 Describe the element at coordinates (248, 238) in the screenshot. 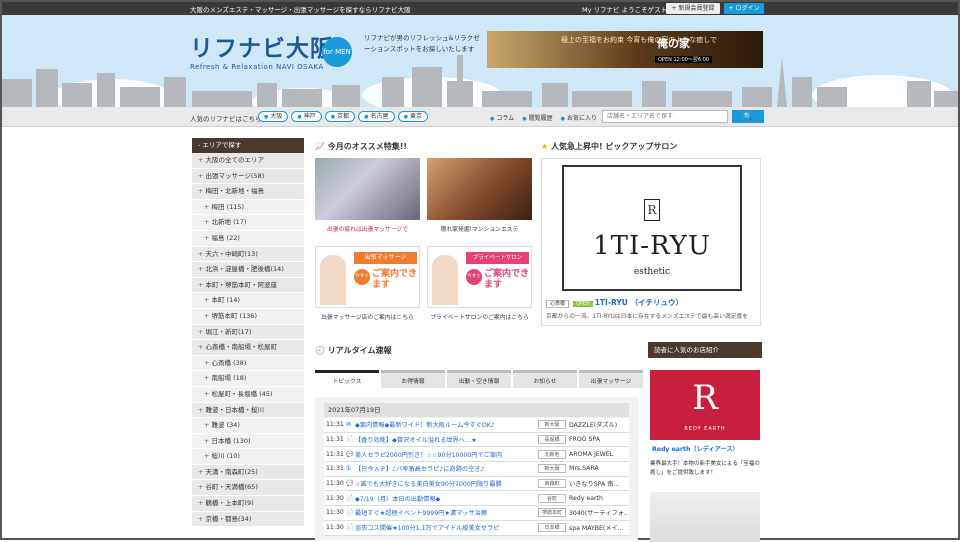

I see `sidebar-item: 福島 (22)` at that location.